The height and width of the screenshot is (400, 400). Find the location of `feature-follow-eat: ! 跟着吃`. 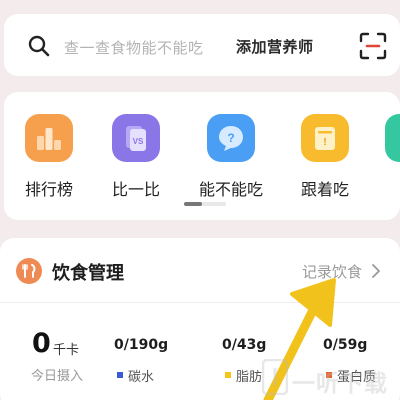

feature-follow-eat: ! 跟着吃 is located at coordinates (328, 152).